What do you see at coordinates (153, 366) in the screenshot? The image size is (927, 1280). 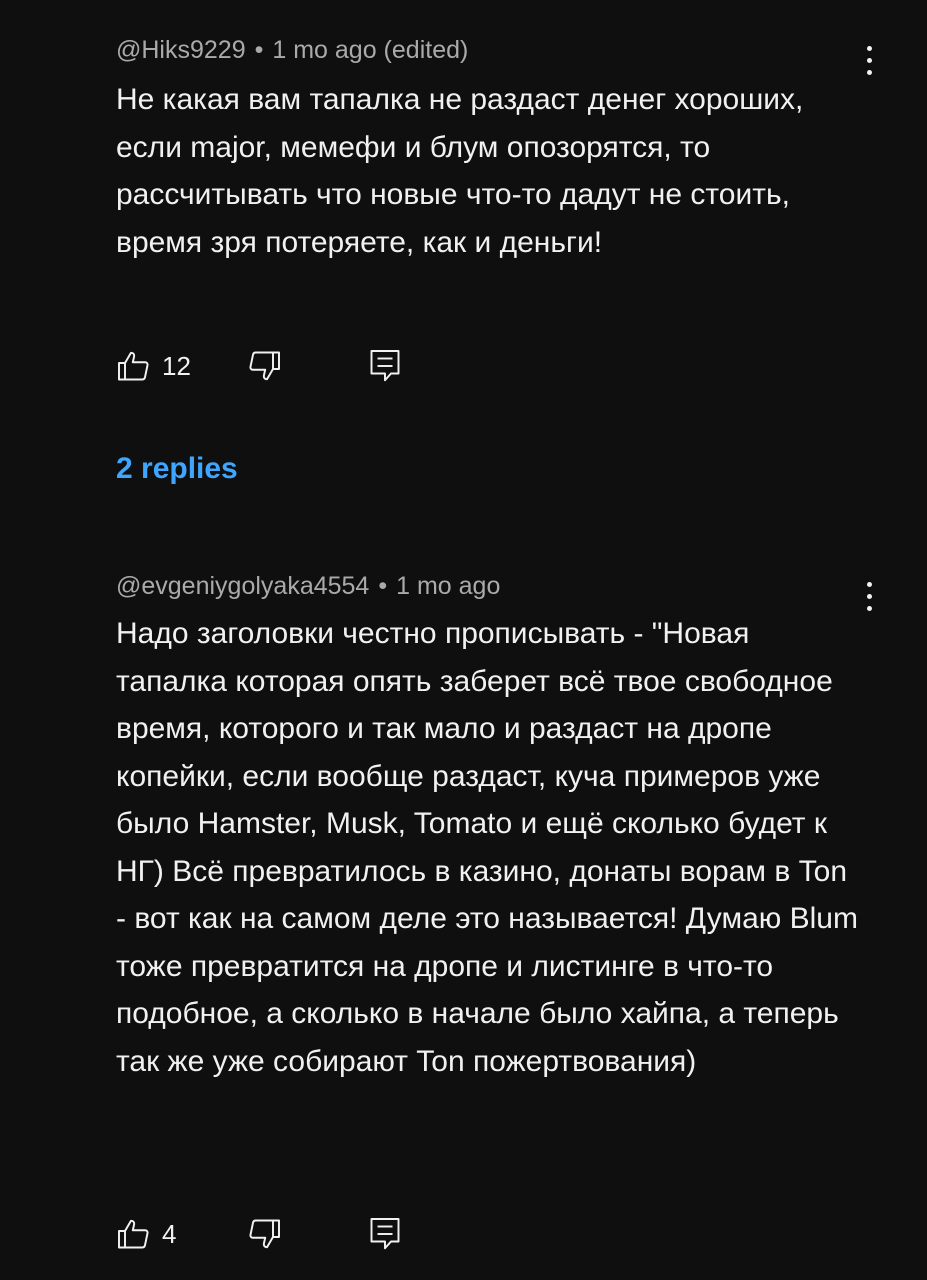 I see `like-button: 12` at bounding box center [153, 366].